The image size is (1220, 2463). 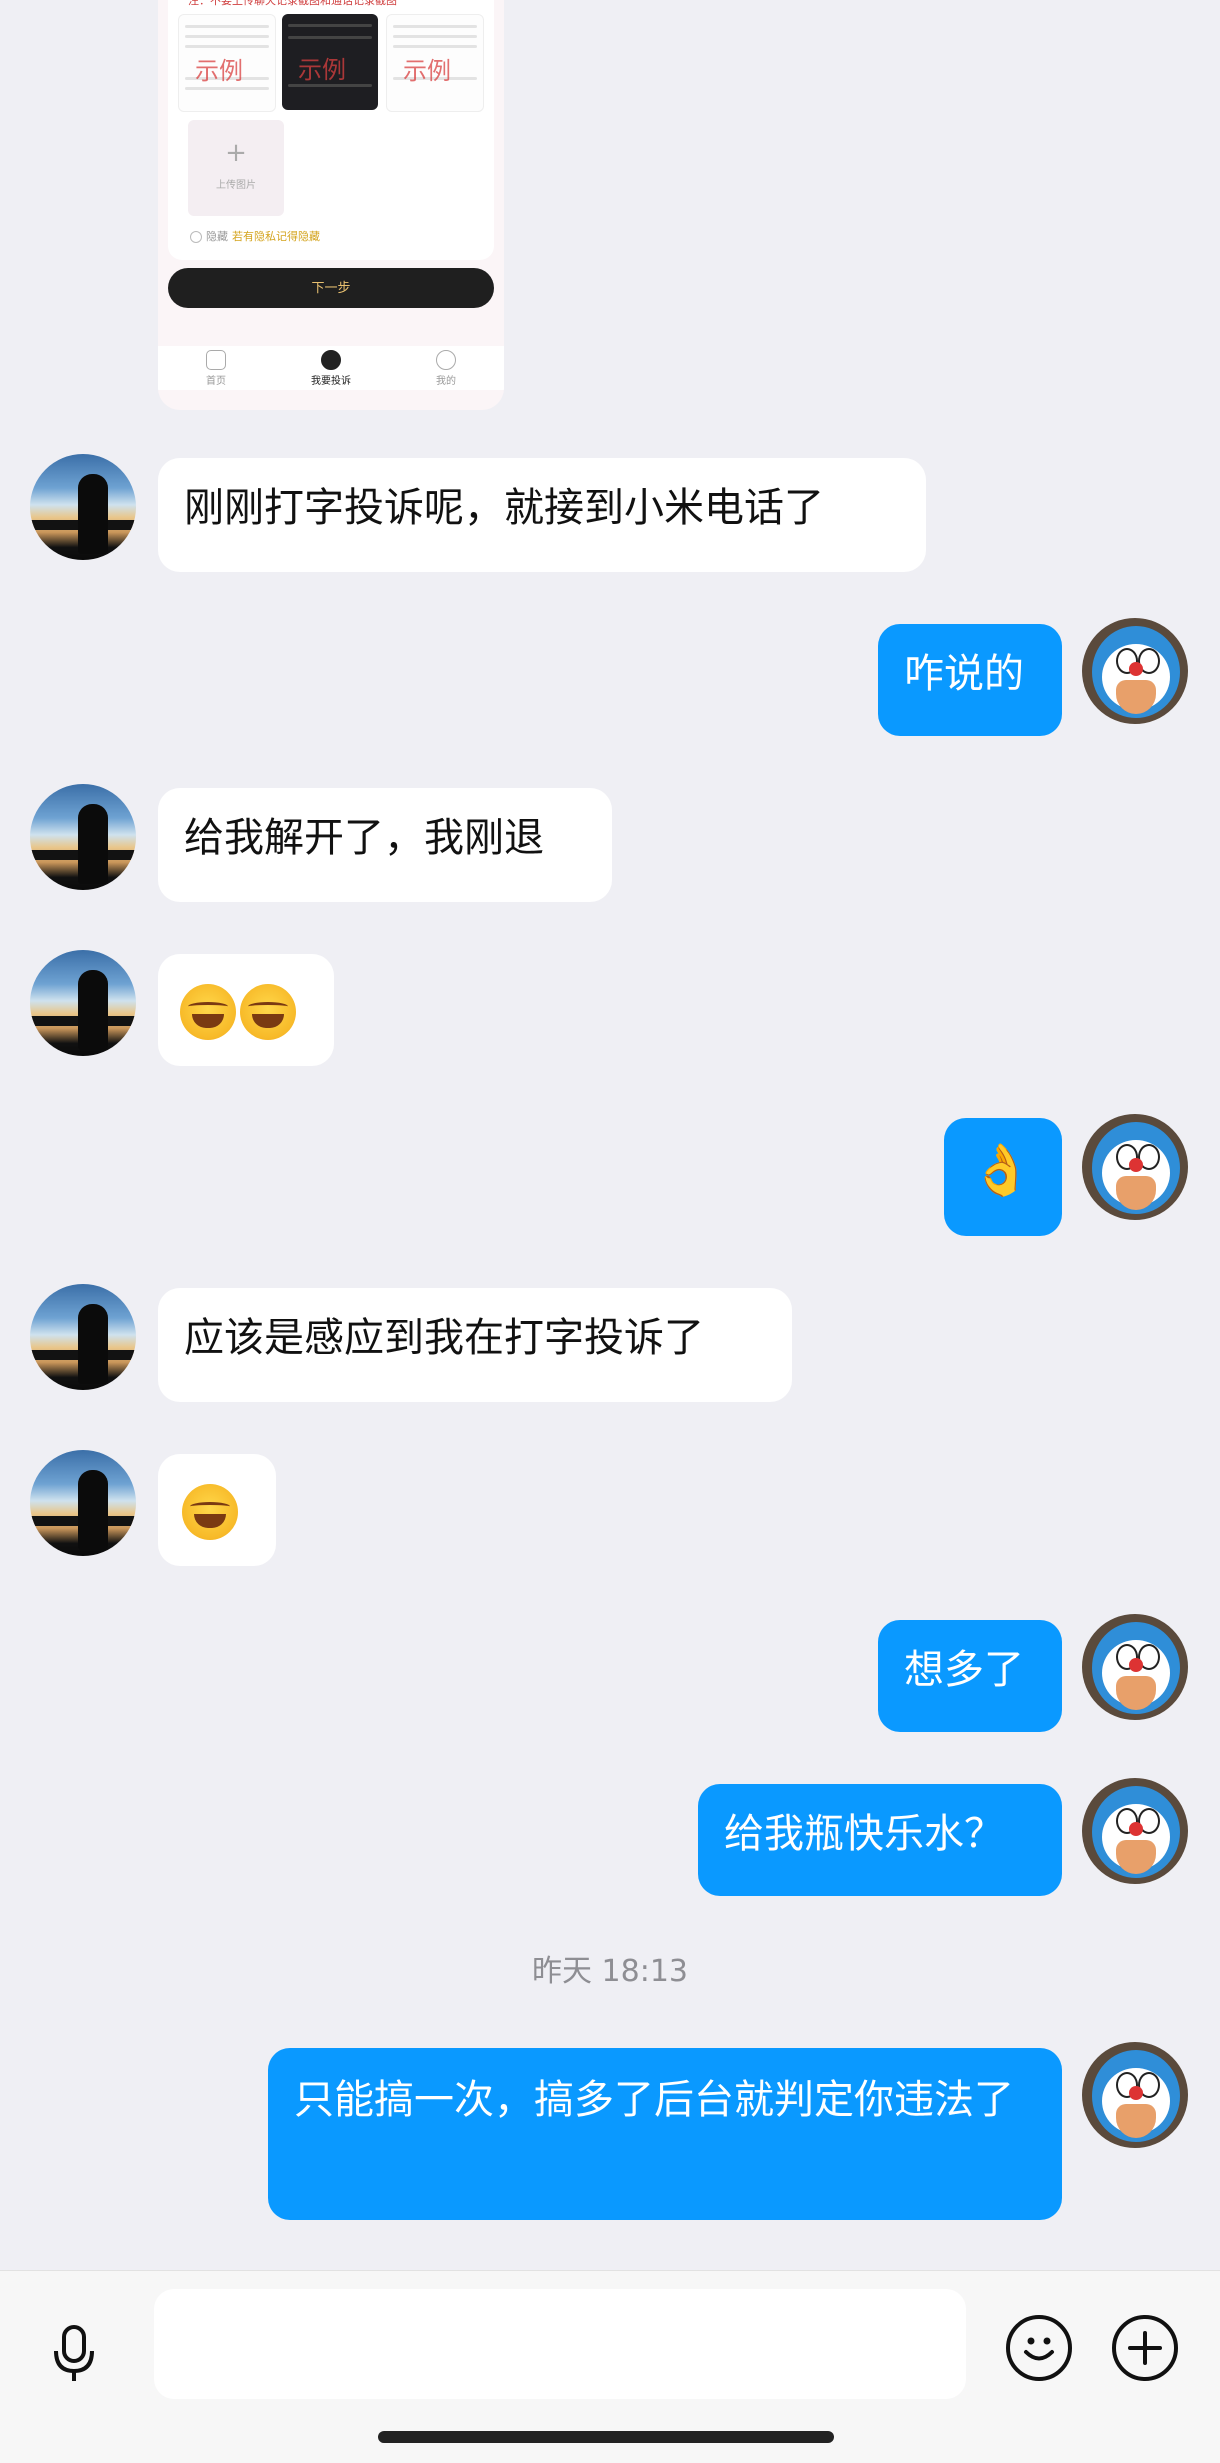 What do you see at coordinates (1145, 2348) in the screenshot?
I see `plus-icon` at bounding box center [1145, 2348].